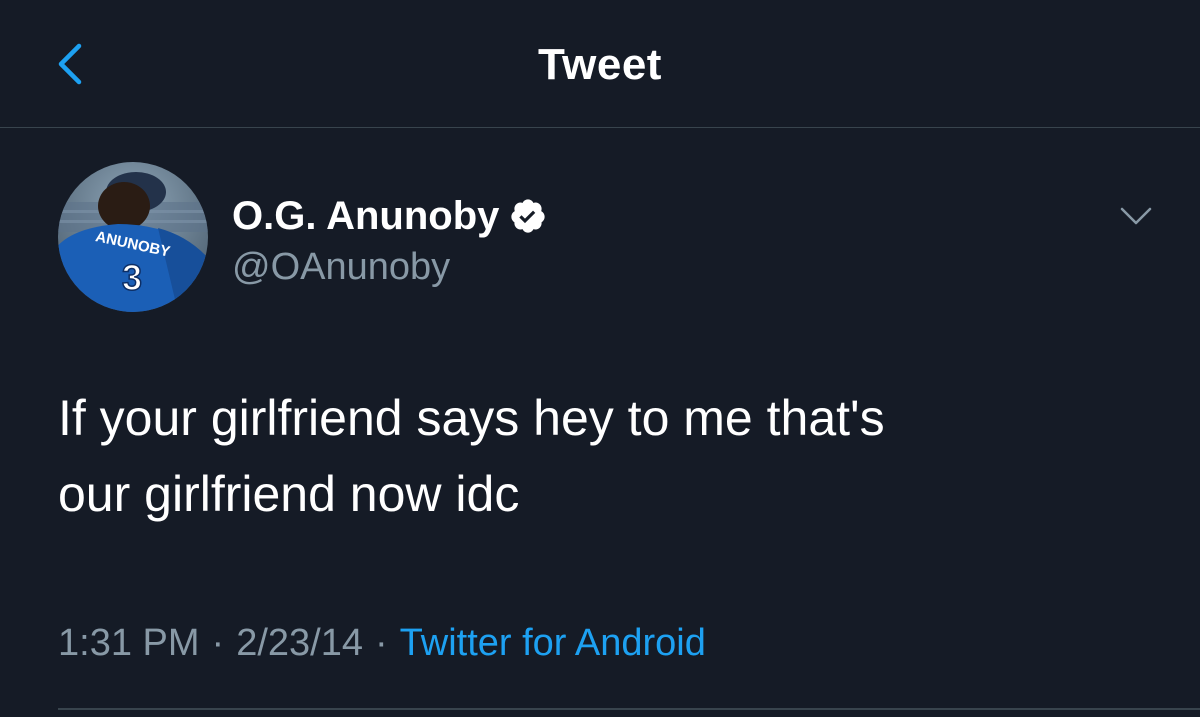 Image resolution: width=1200 pixels, height=717 pixels. Describe the element at coordinates (365, 216) in the screenshot. I see `author-display-name: O.G. Anunoby` at that location.